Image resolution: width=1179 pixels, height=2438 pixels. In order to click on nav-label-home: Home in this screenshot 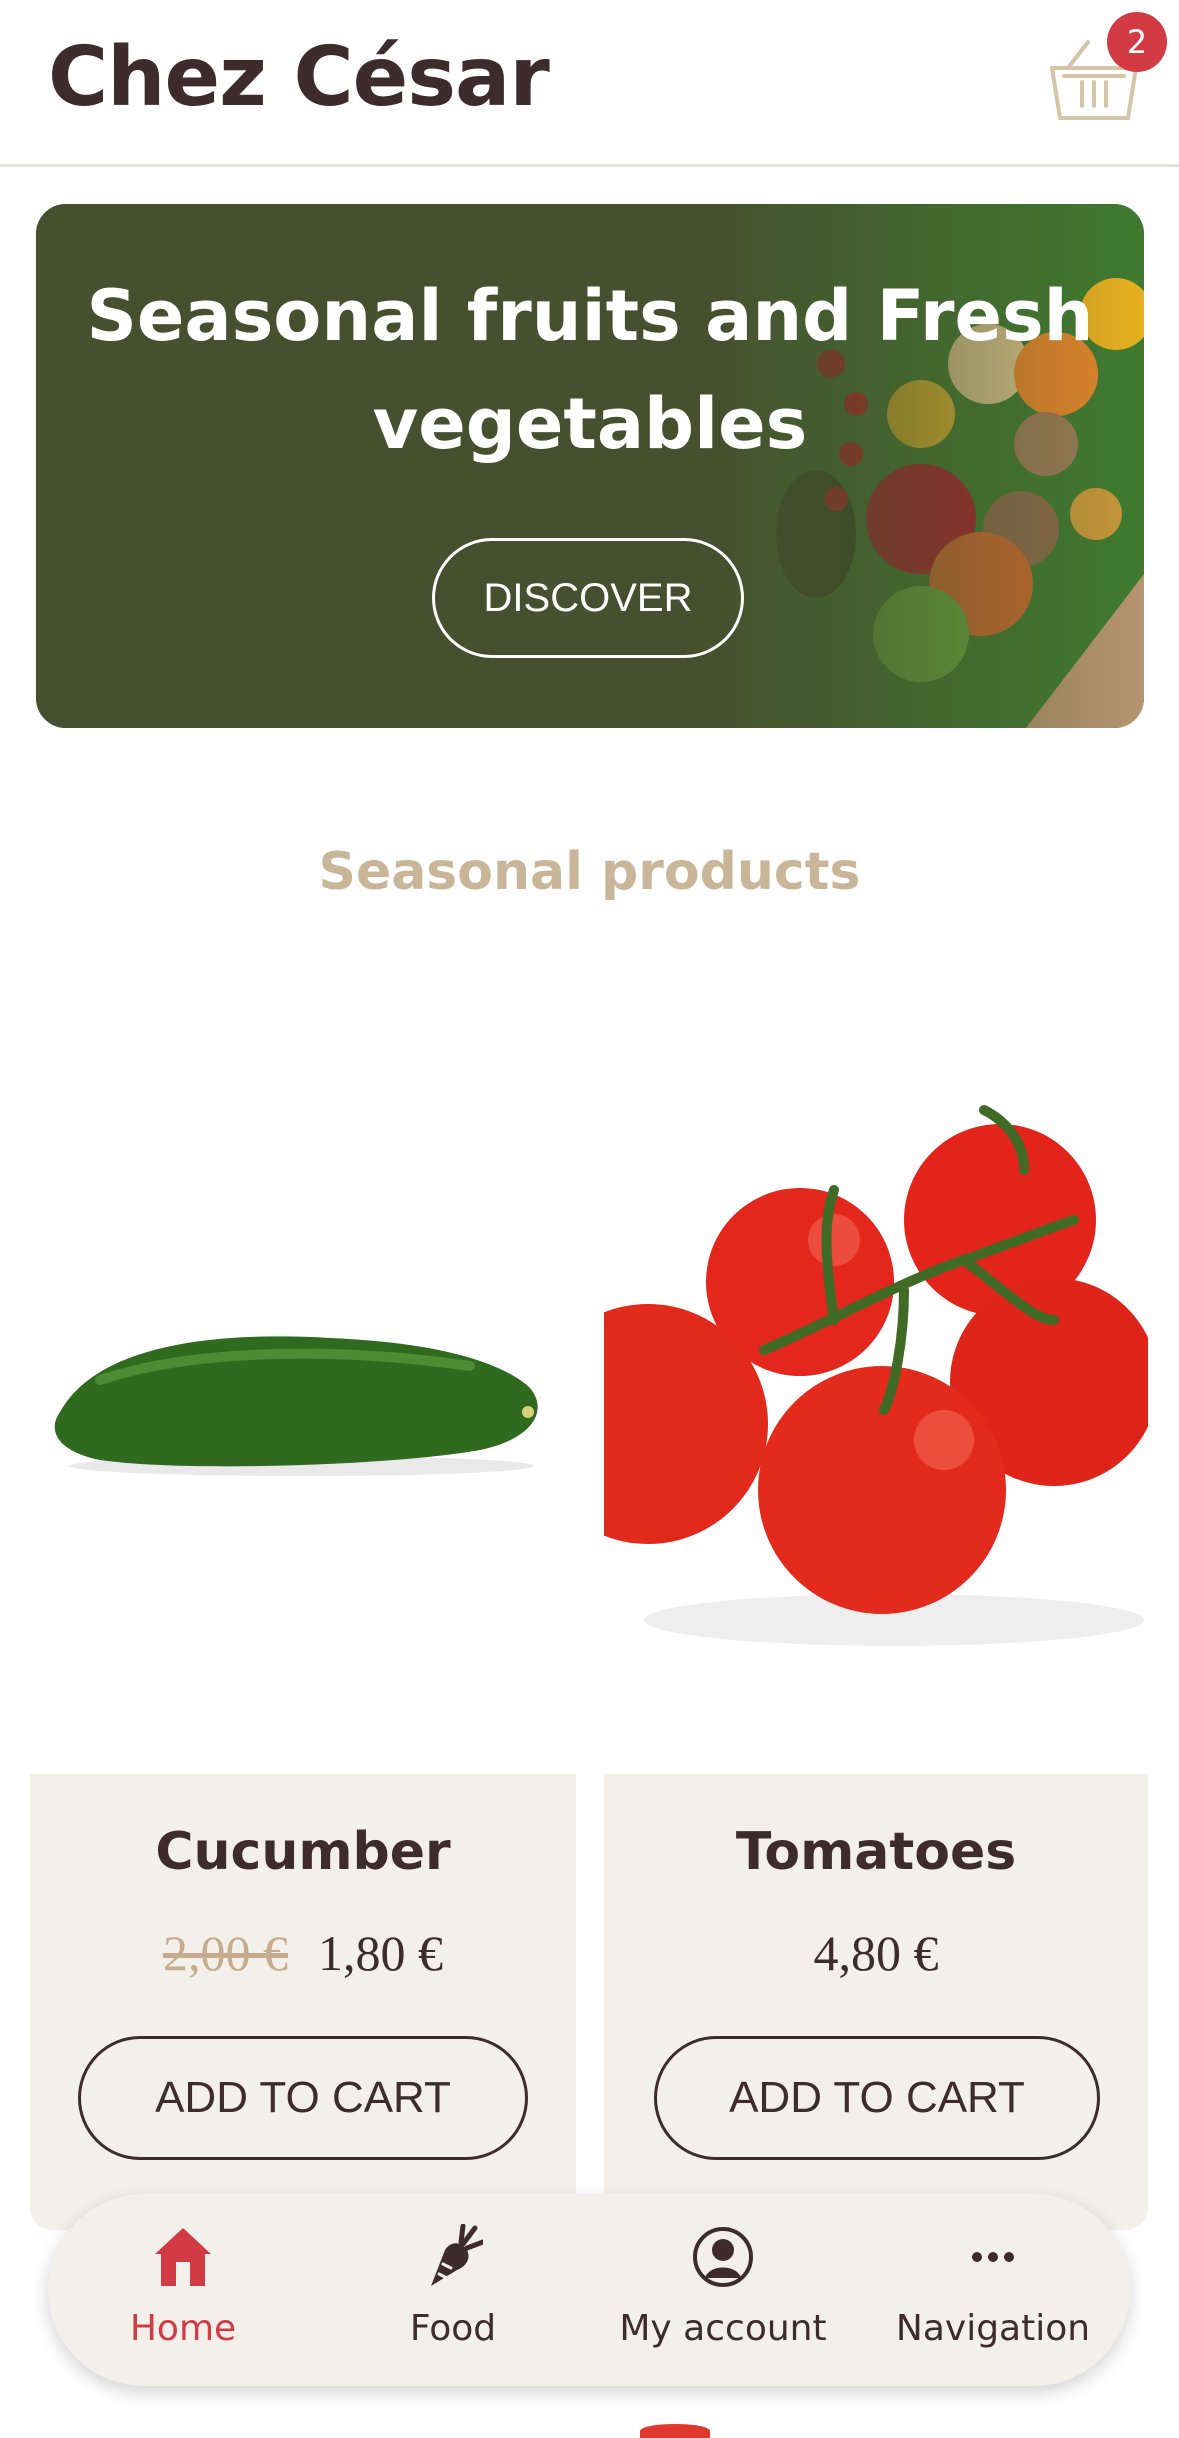, I will do `click(183, 2328)`.